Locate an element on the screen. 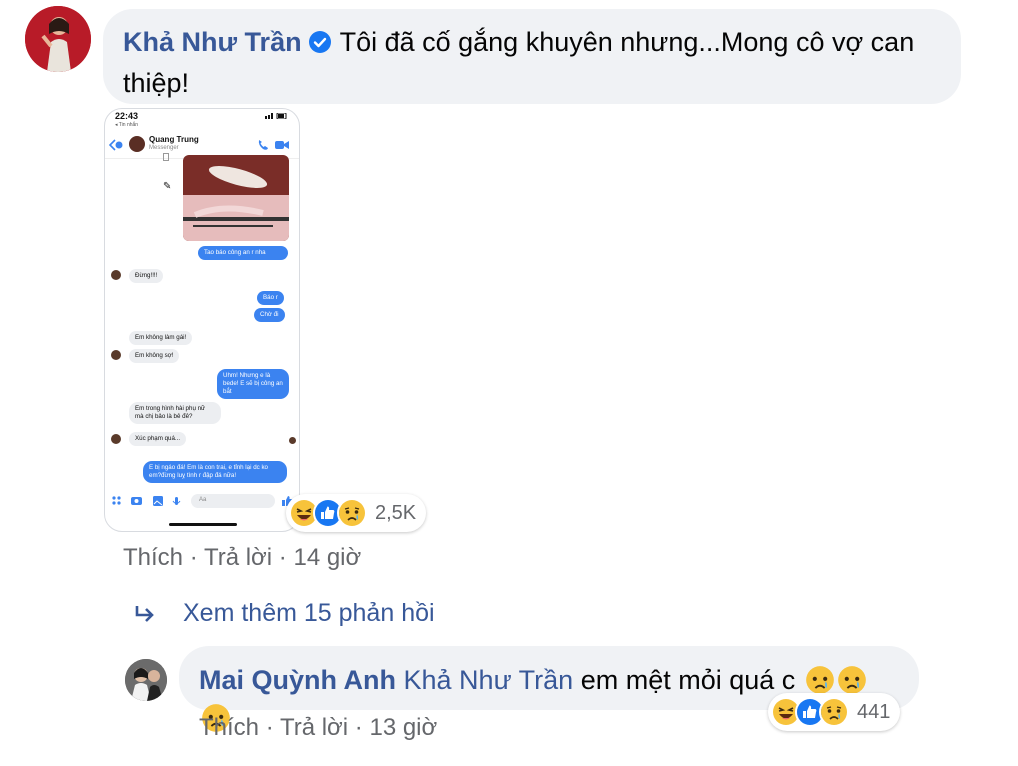 This screenshot has width=1018, height=766. phone-time: 22:43 is located at coordinates (127, 116).